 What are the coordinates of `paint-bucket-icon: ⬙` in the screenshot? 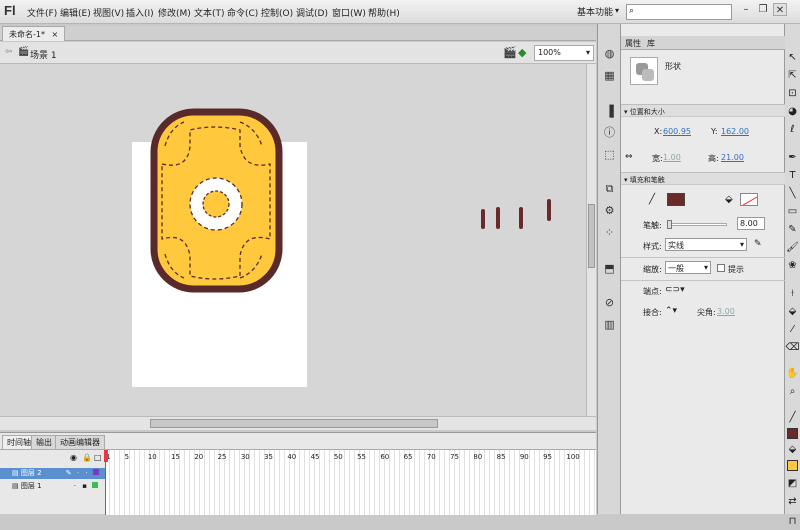 It's located at (792, 312).